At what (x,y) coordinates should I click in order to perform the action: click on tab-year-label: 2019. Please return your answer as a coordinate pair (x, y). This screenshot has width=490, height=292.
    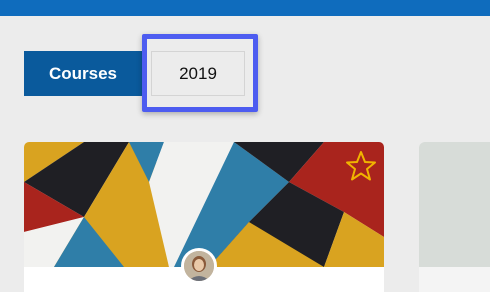
    Looking at the image, I should click on (198, 73).